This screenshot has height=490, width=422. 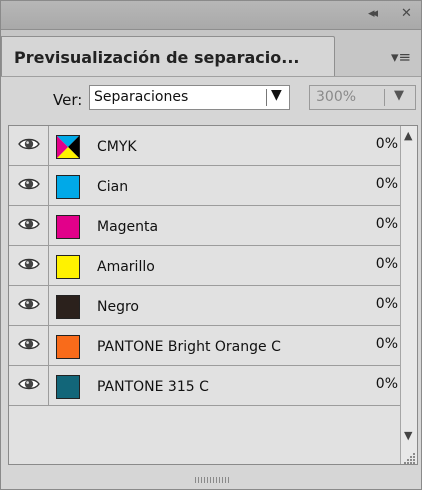 What do you see at coordinates (362, 97) in the screenshot?
I see `zoom-select: 300% ▼` at bounding box center [362, 97].